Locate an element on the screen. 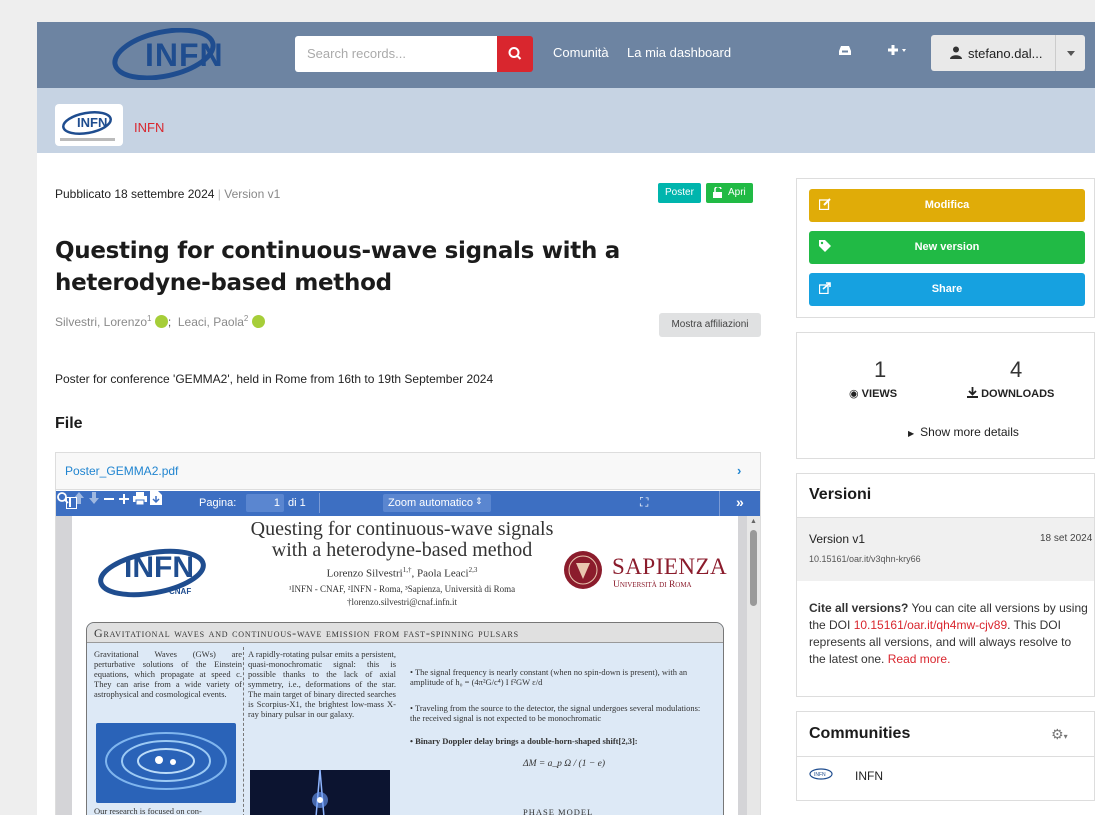 The height and width of the screenshot is (815, 1095). eye-icon: ◉ is located at coordinates (854, 394).